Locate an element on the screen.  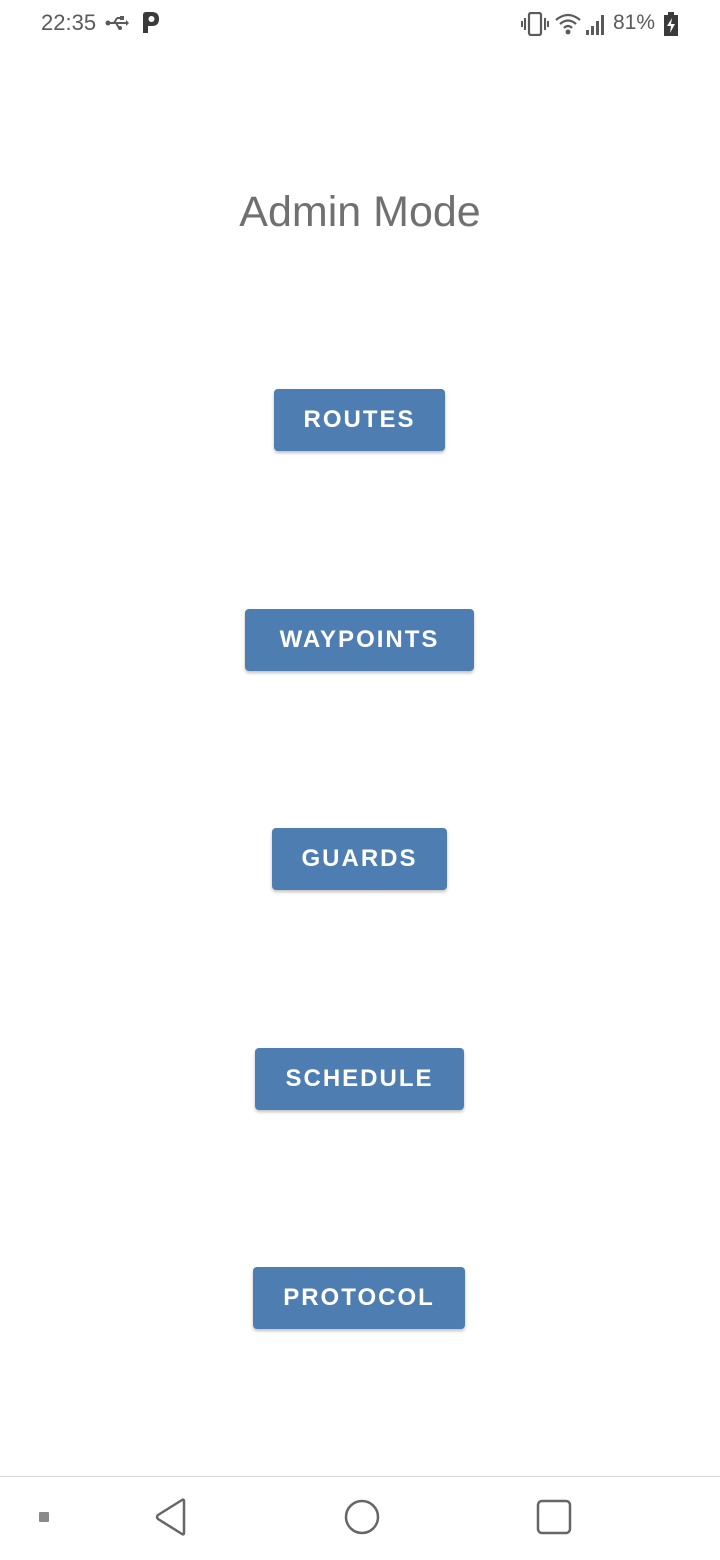
protocol-button: PROTOCOL is located at coordinates (359, 1298).